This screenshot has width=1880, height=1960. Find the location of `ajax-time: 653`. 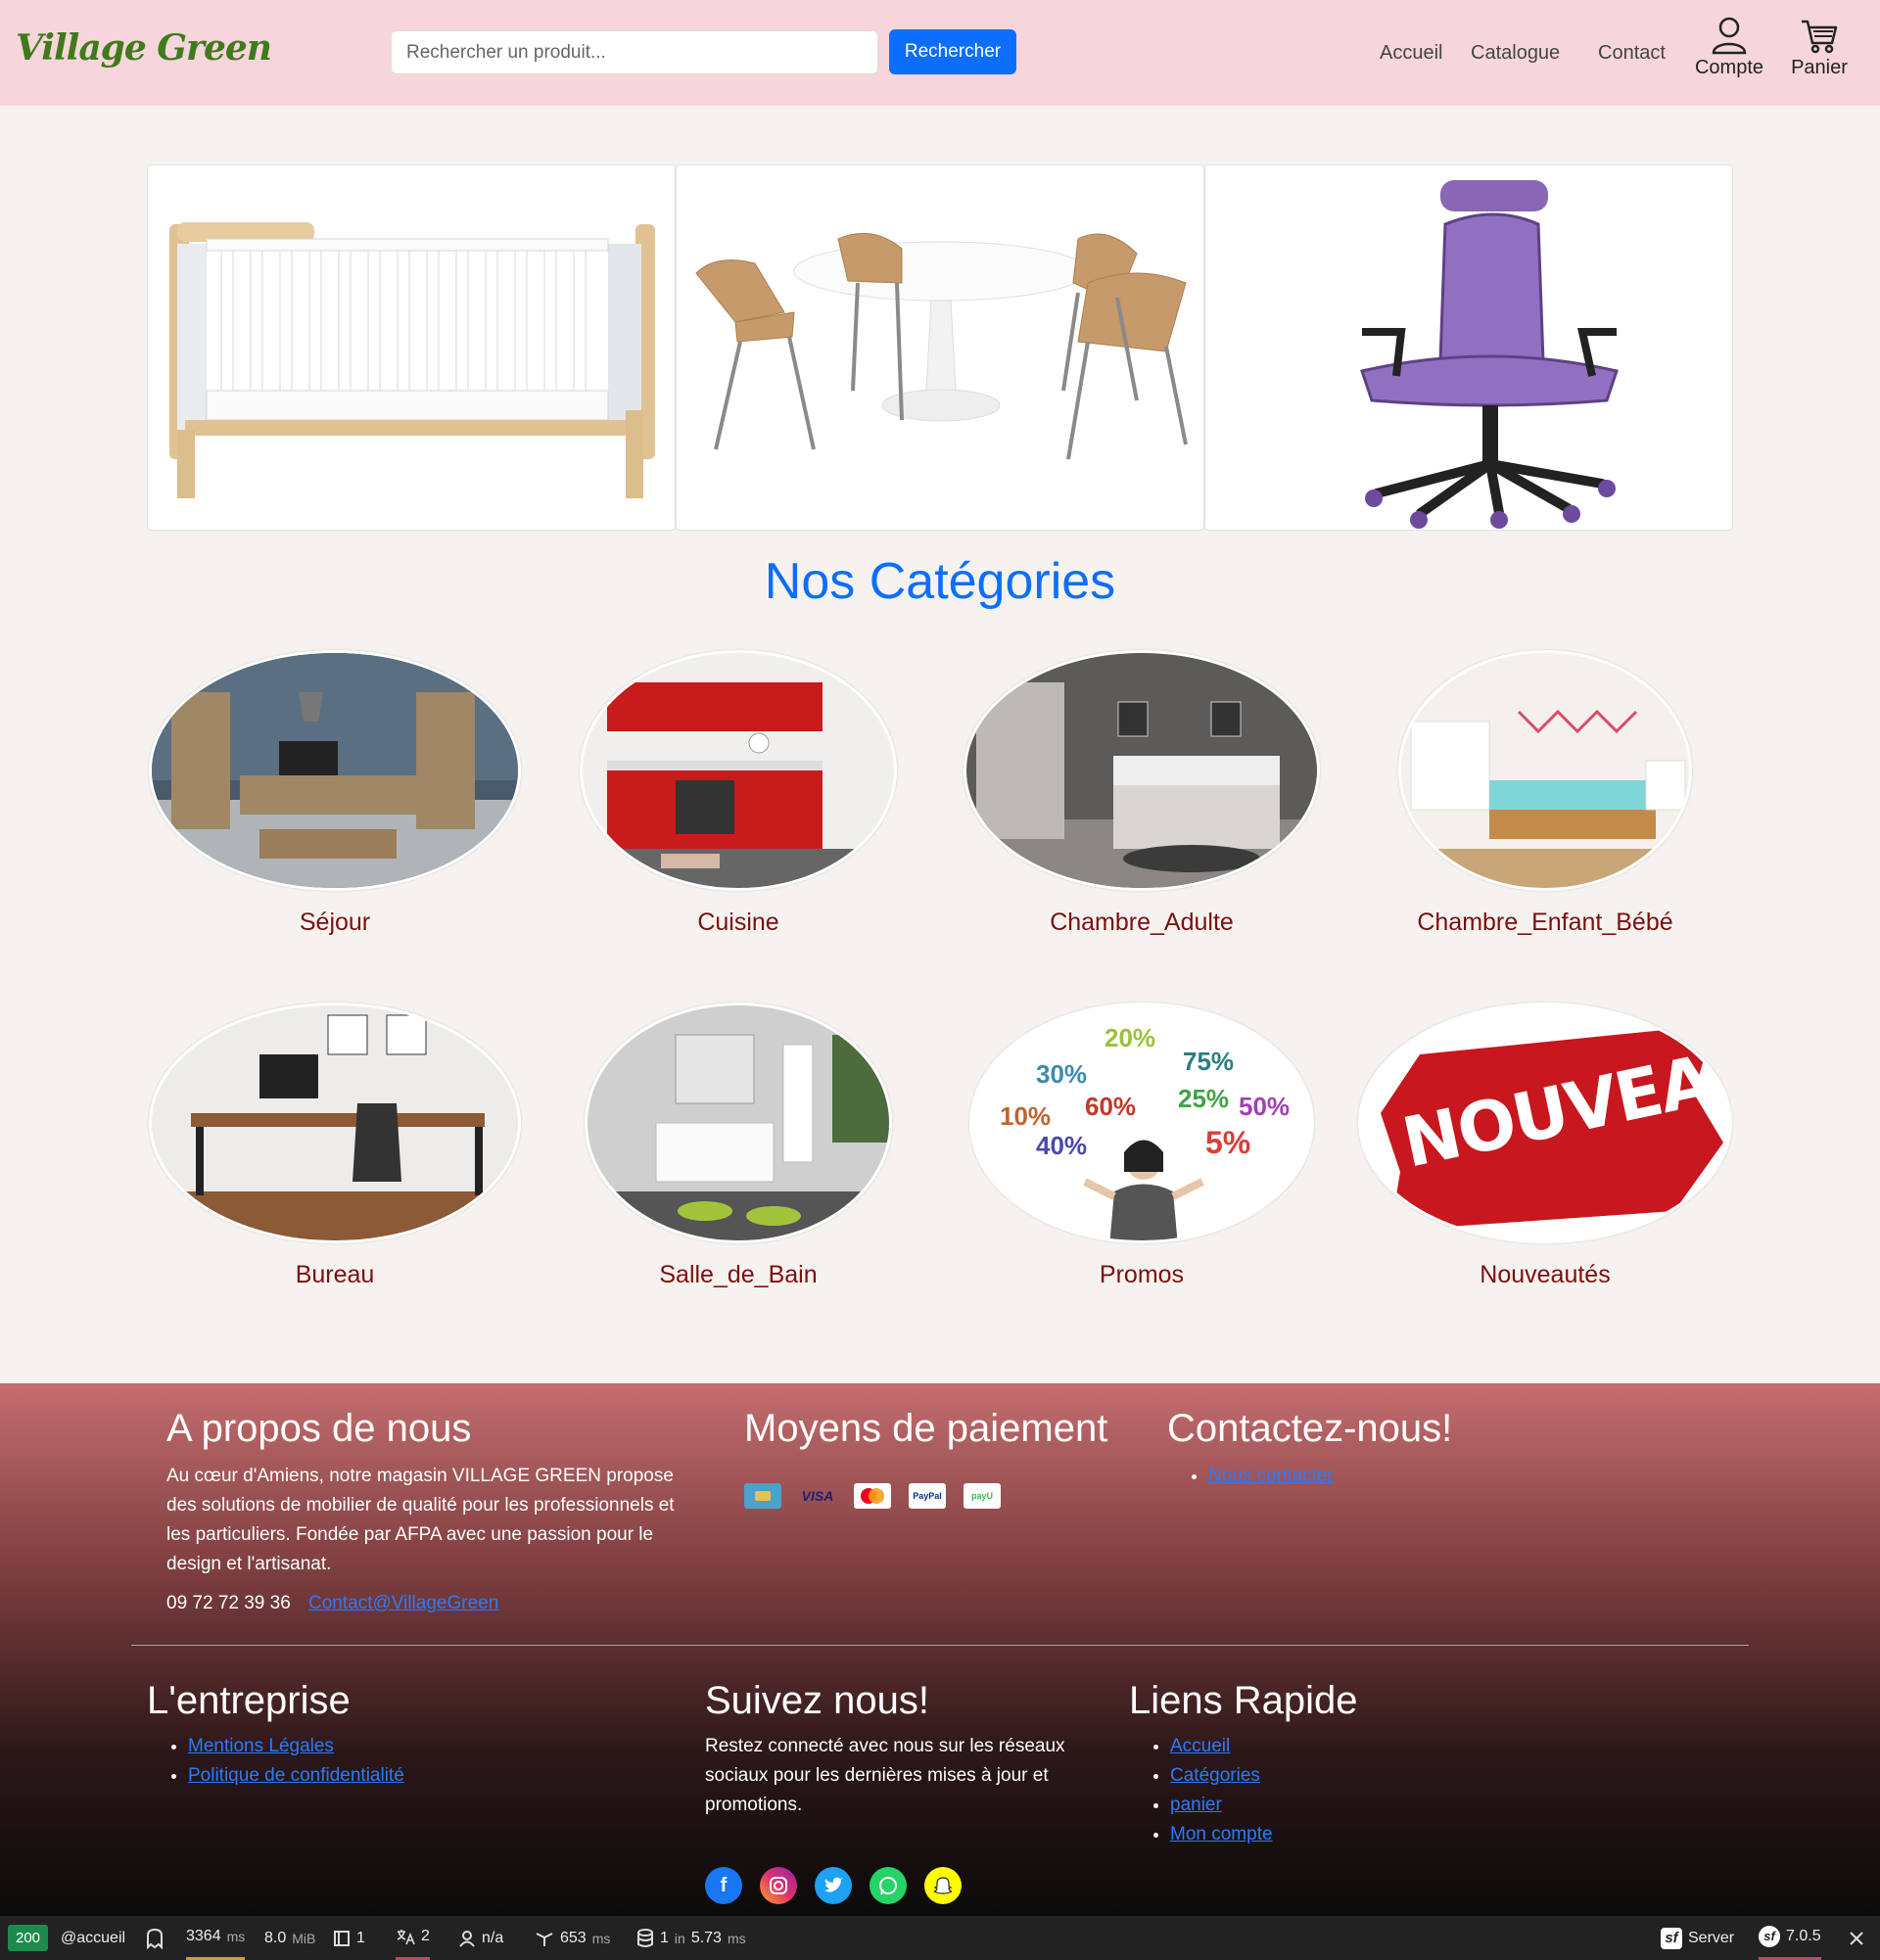

ajax-time: 653 is located at coordinates (573, 1937).